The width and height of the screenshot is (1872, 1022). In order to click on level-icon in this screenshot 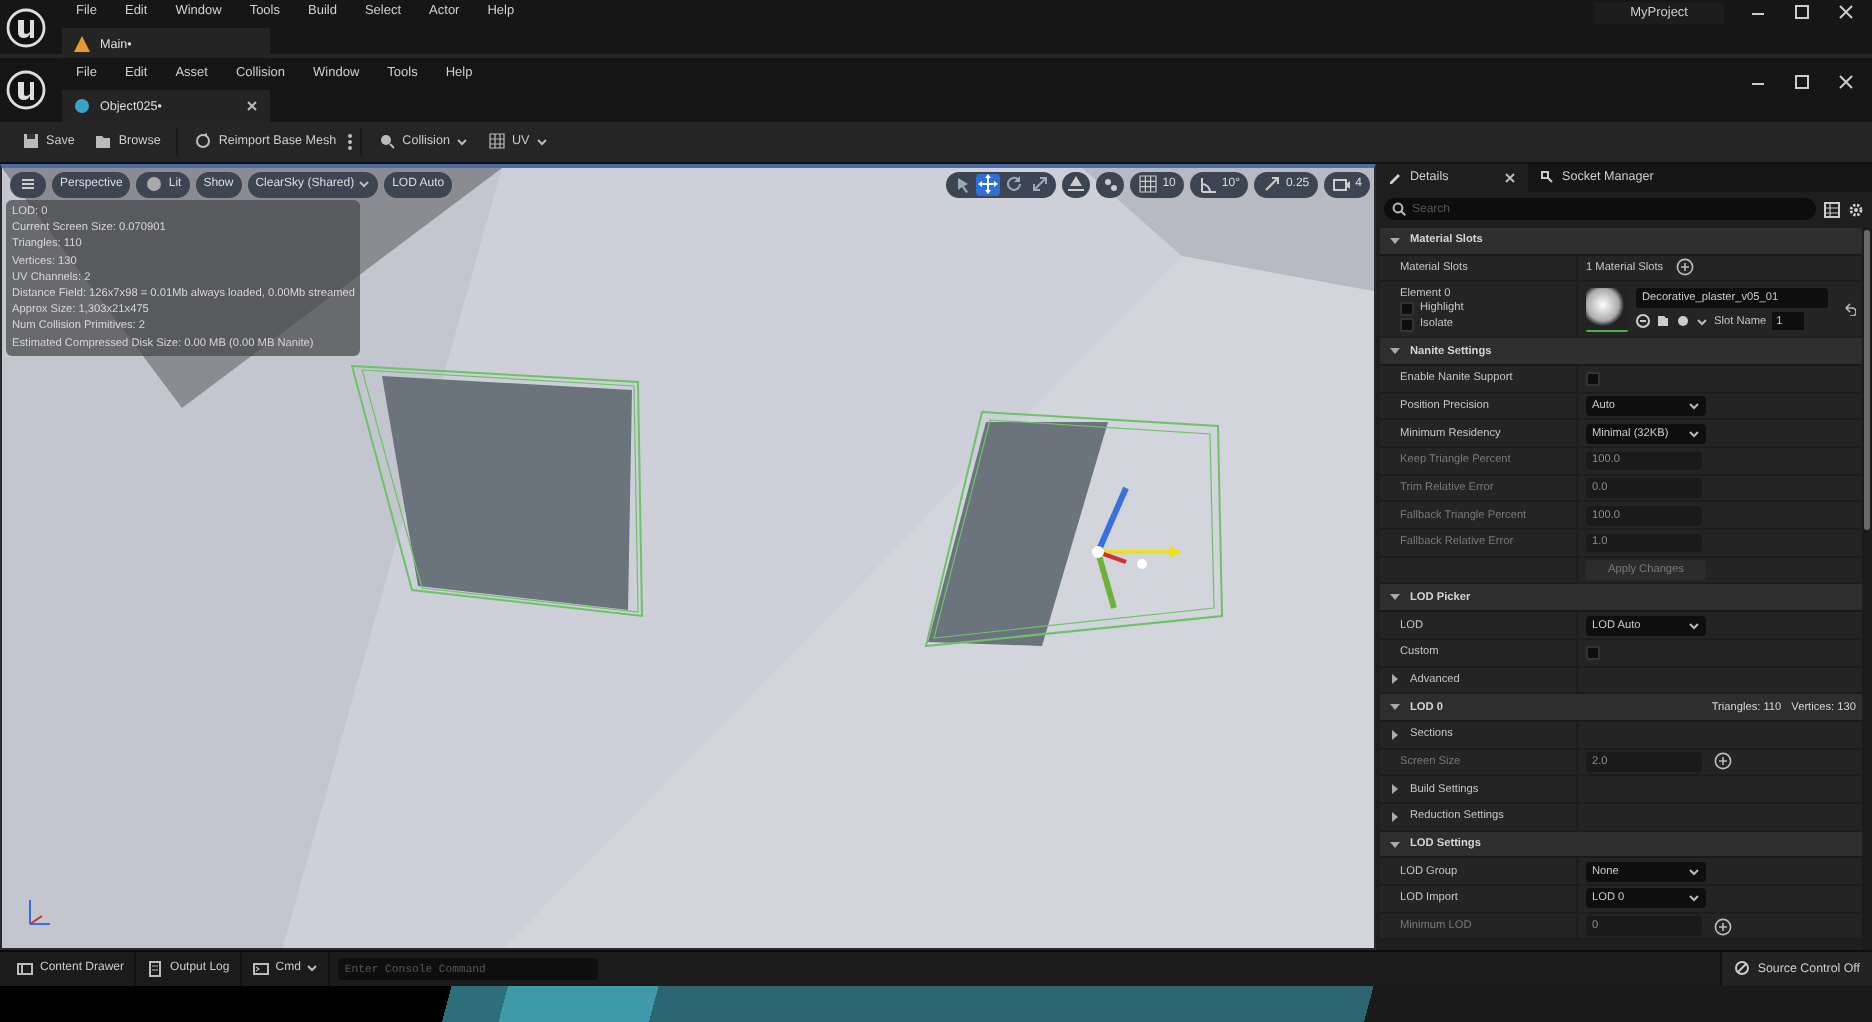, I will do `click(82, 44)`.